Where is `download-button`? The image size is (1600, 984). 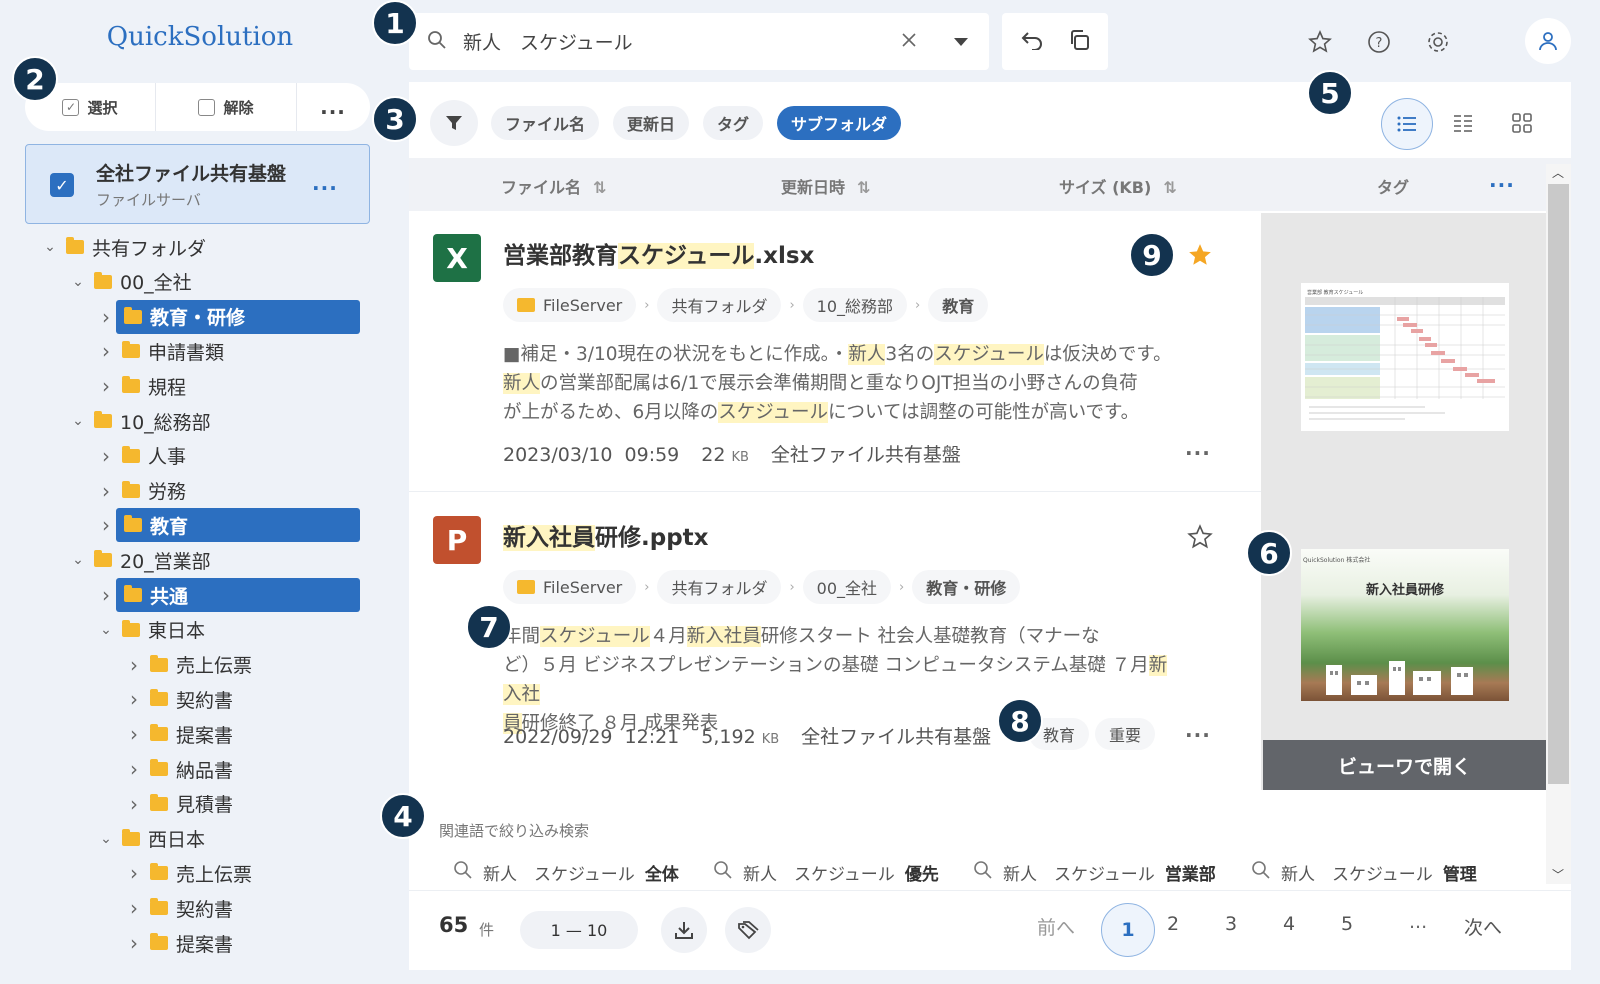
download-button is located at coordinates (684, 930).